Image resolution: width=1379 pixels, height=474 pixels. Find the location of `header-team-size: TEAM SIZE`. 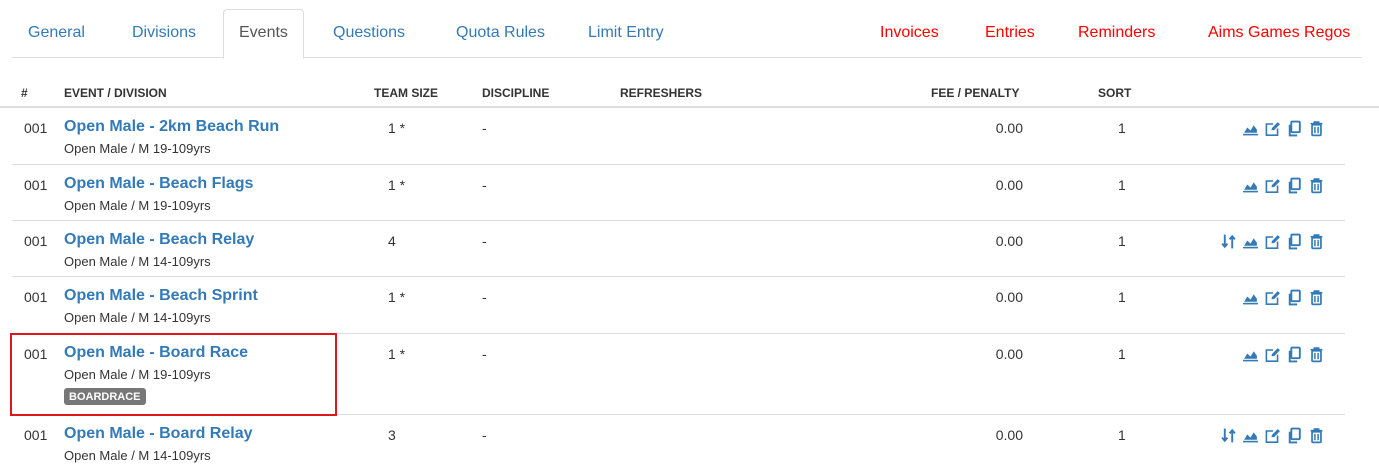

header-team-size: TEAM SIZE is located at coordinates (406, 93).